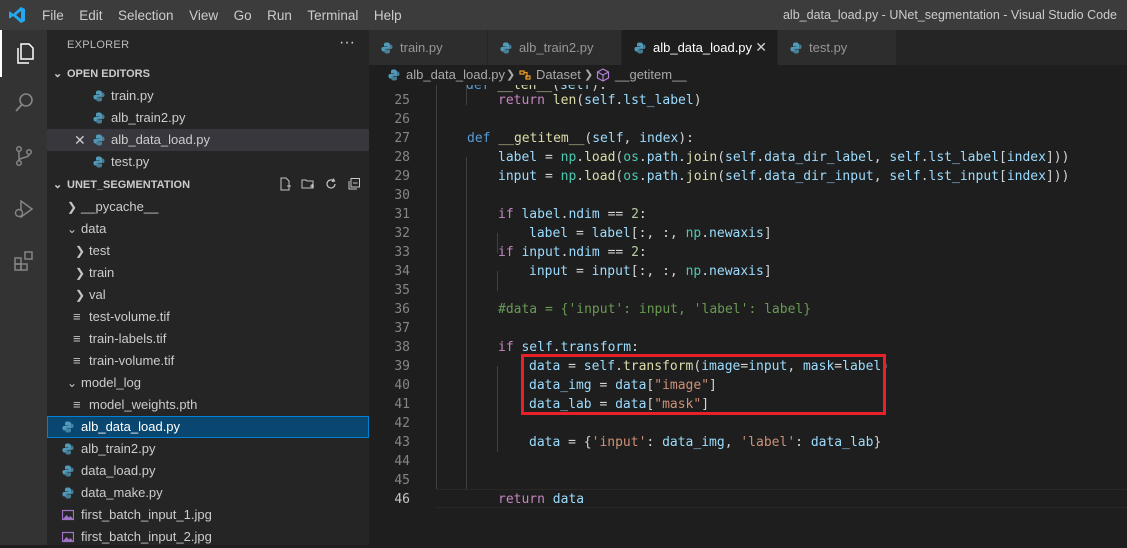  I want to click on tree-file-selected: alb_data_load.py, so click(208, 427).